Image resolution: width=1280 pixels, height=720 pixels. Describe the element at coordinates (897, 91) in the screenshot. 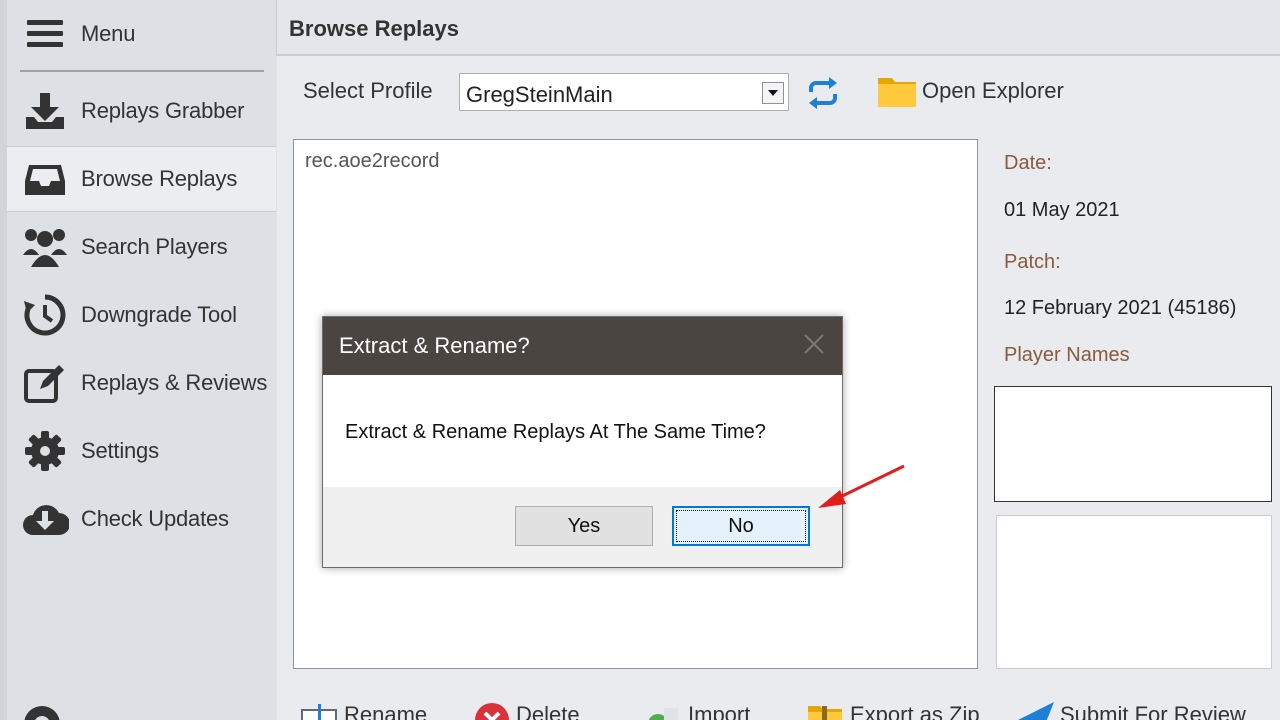

I see `folder-icon` at that location.